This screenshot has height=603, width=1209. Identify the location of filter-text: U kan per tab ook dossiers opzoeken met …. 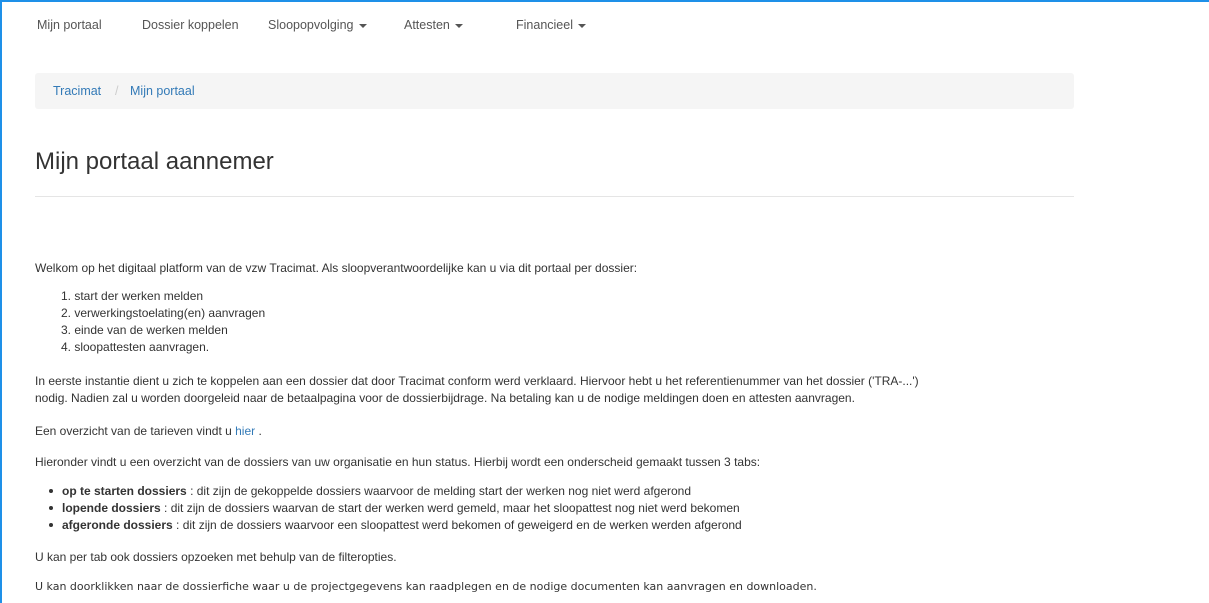
(216, 557).